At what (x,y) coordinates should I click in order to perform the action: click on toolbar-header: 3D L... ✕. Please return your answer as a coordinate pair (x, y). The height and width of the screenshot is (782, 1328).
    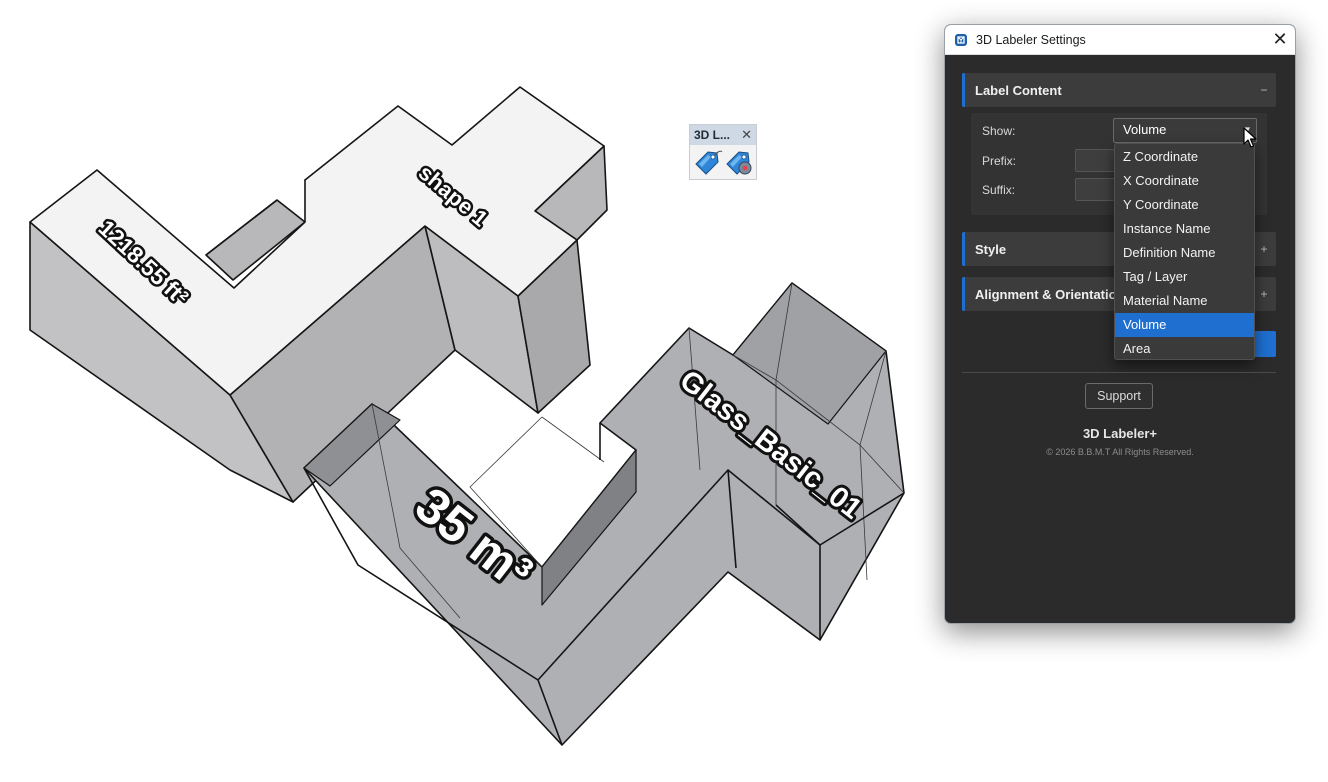
    Looking at the image, I should click on (723, 135).